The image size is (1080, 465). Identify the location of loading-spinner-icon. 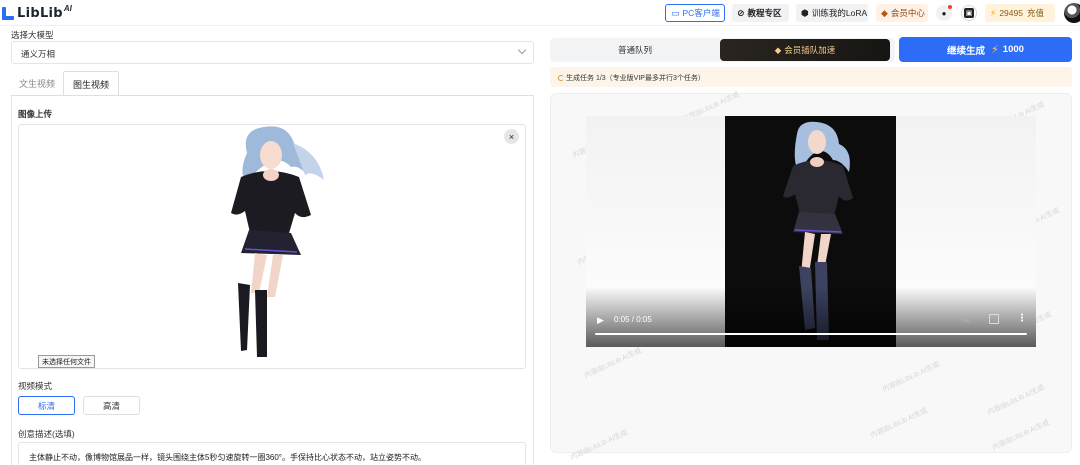
(561, 78).